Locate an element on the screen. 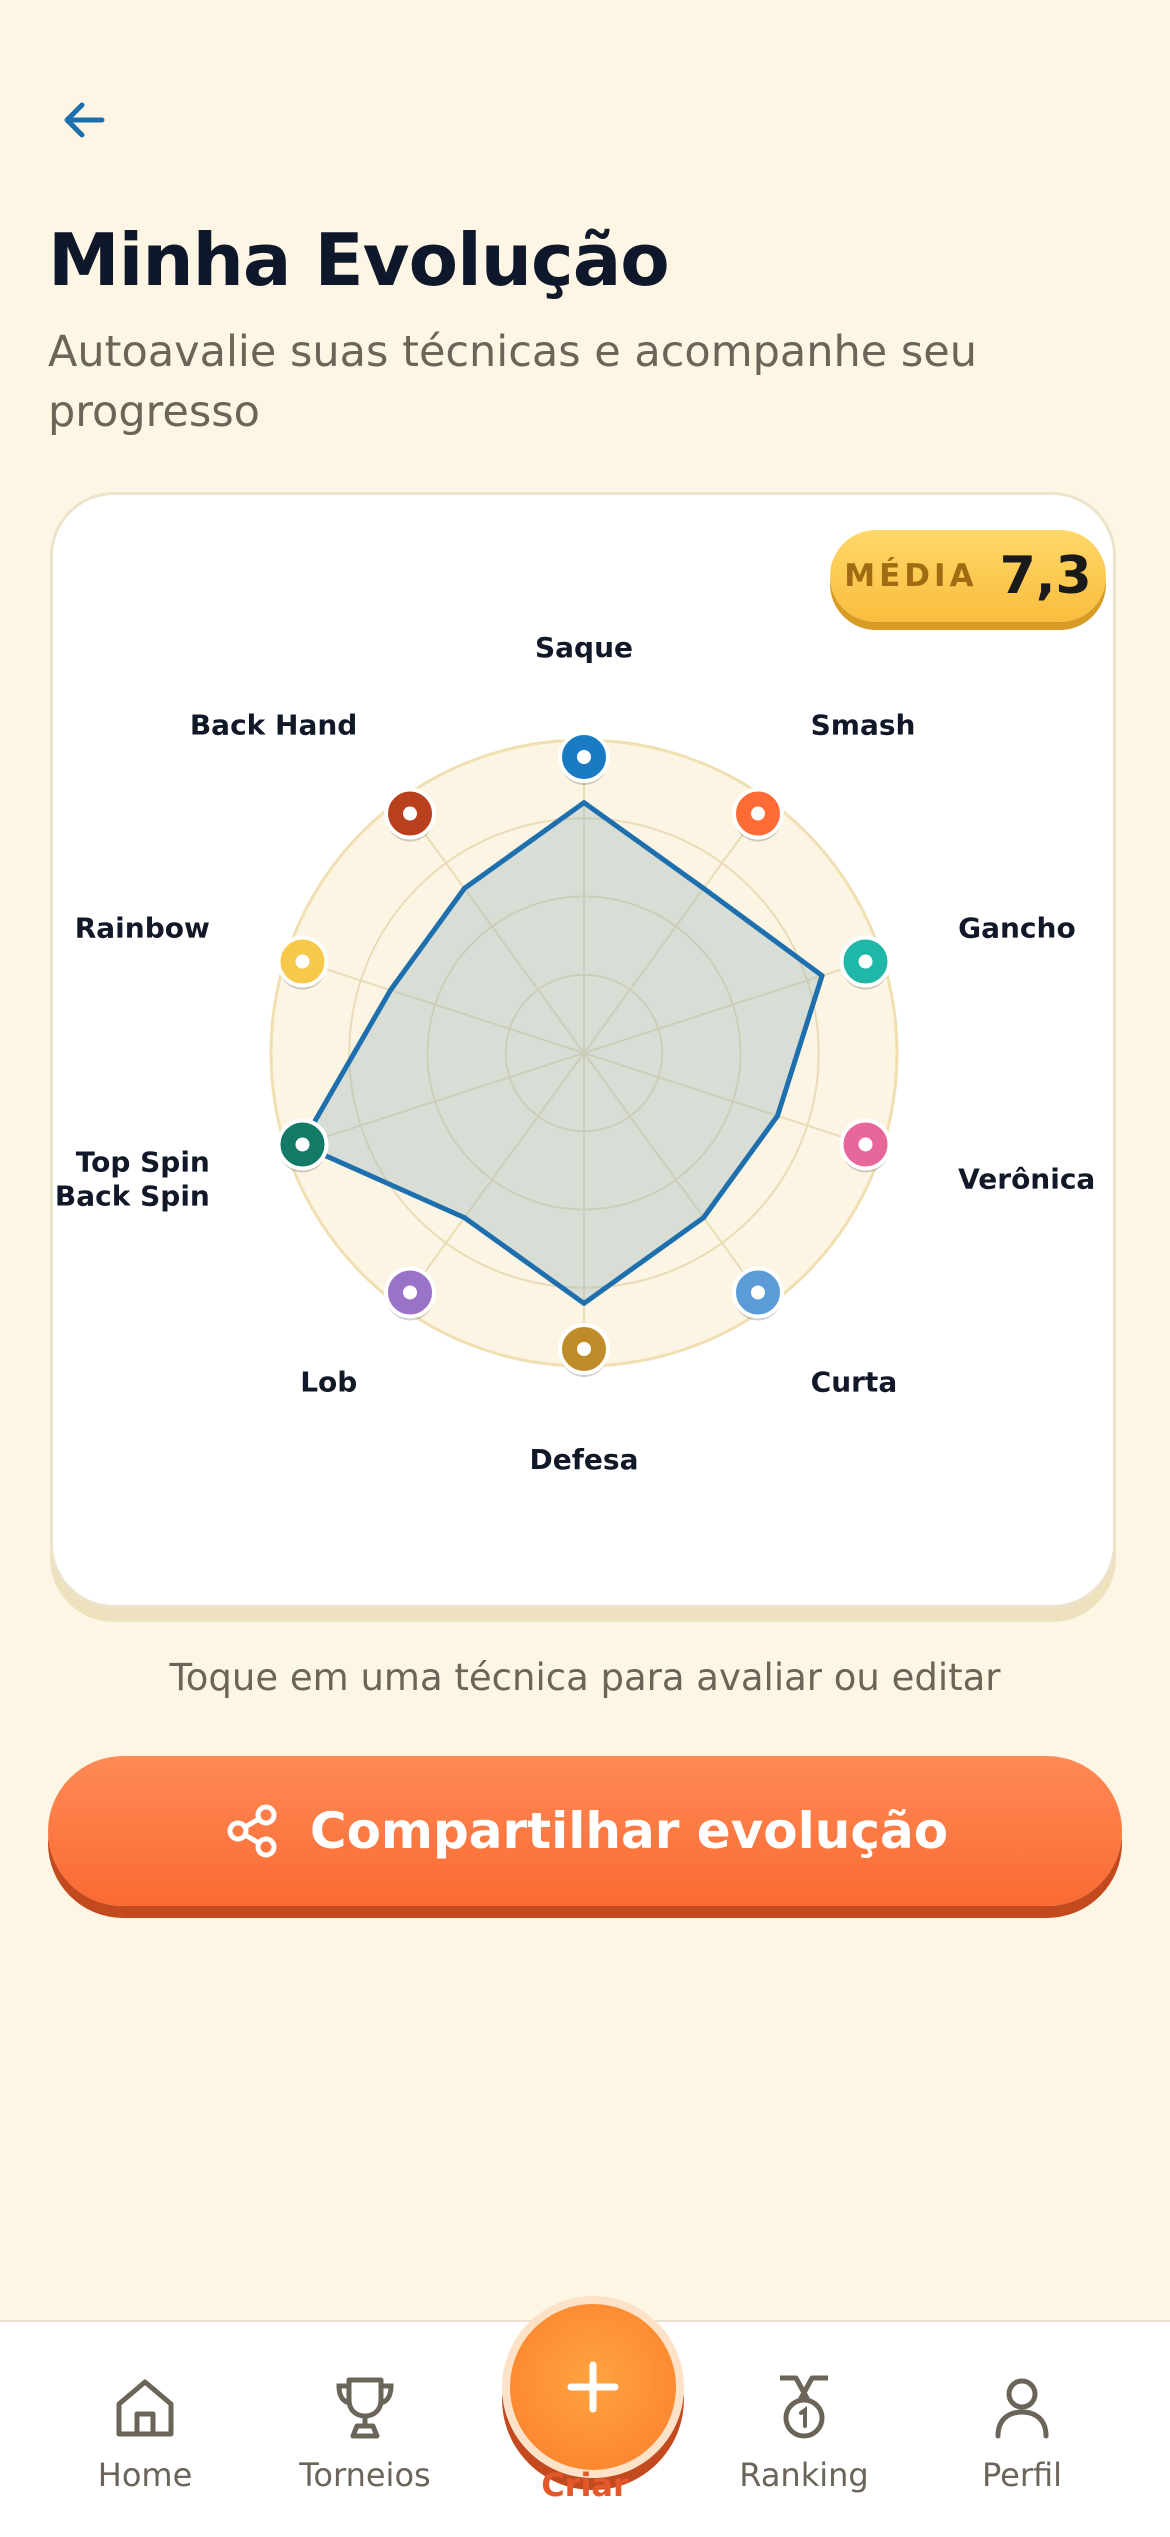 Image resolution: width=1170 pixels, height=2537 pixels. nav-create-label: Criar is located at coordinates (585, 2485).